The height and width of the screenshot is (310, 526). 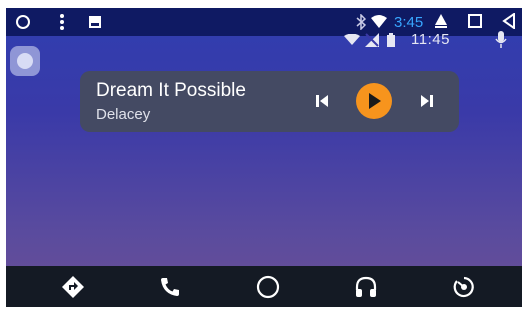 I want to click on song-artist: Delacey, so click(x=123, y=114).